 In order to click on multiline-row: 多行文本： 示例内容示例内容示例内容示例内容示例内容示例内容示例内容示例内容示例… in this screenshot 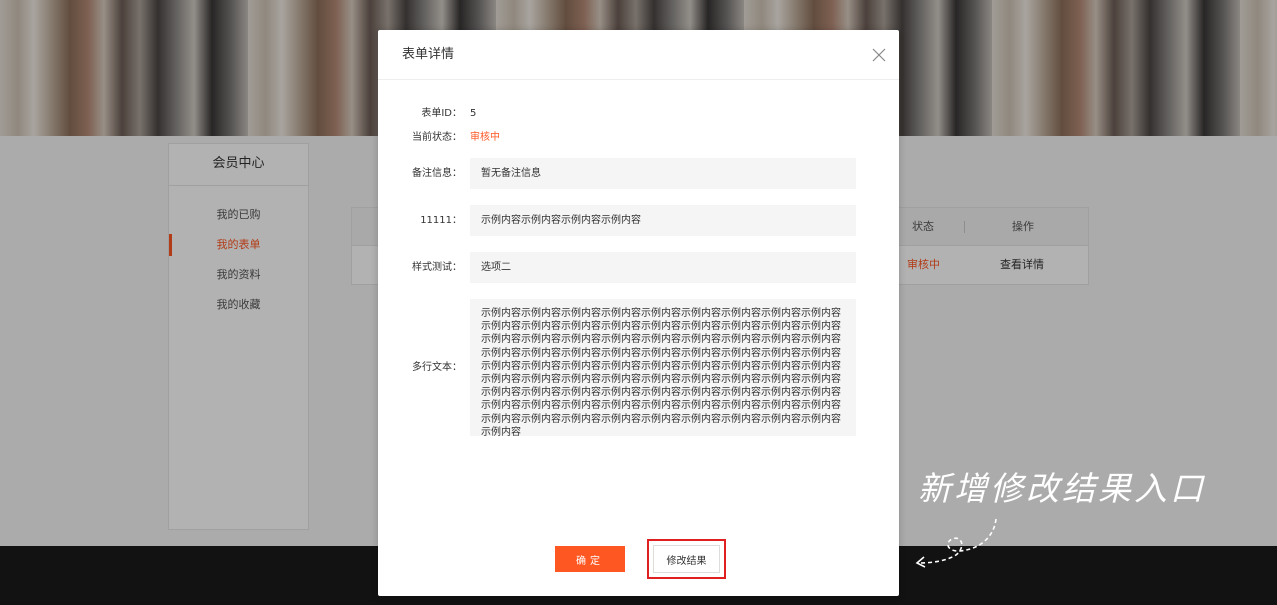, I will do `click(638, 368)`.